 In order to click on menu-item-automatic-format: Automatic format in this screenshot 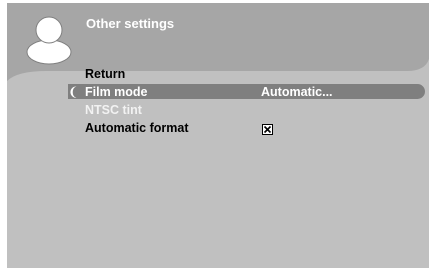, I will do `click(136, 128)`.